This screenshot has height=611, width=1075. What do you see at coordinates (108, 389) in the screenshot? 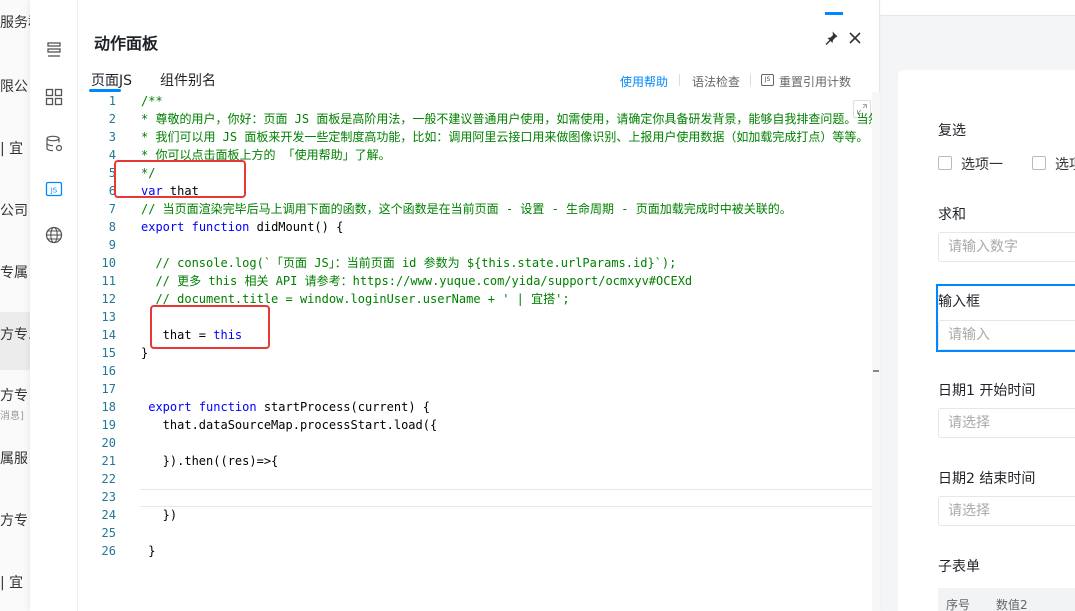
I see `line-number: 17` at bounding box center [108, 389].